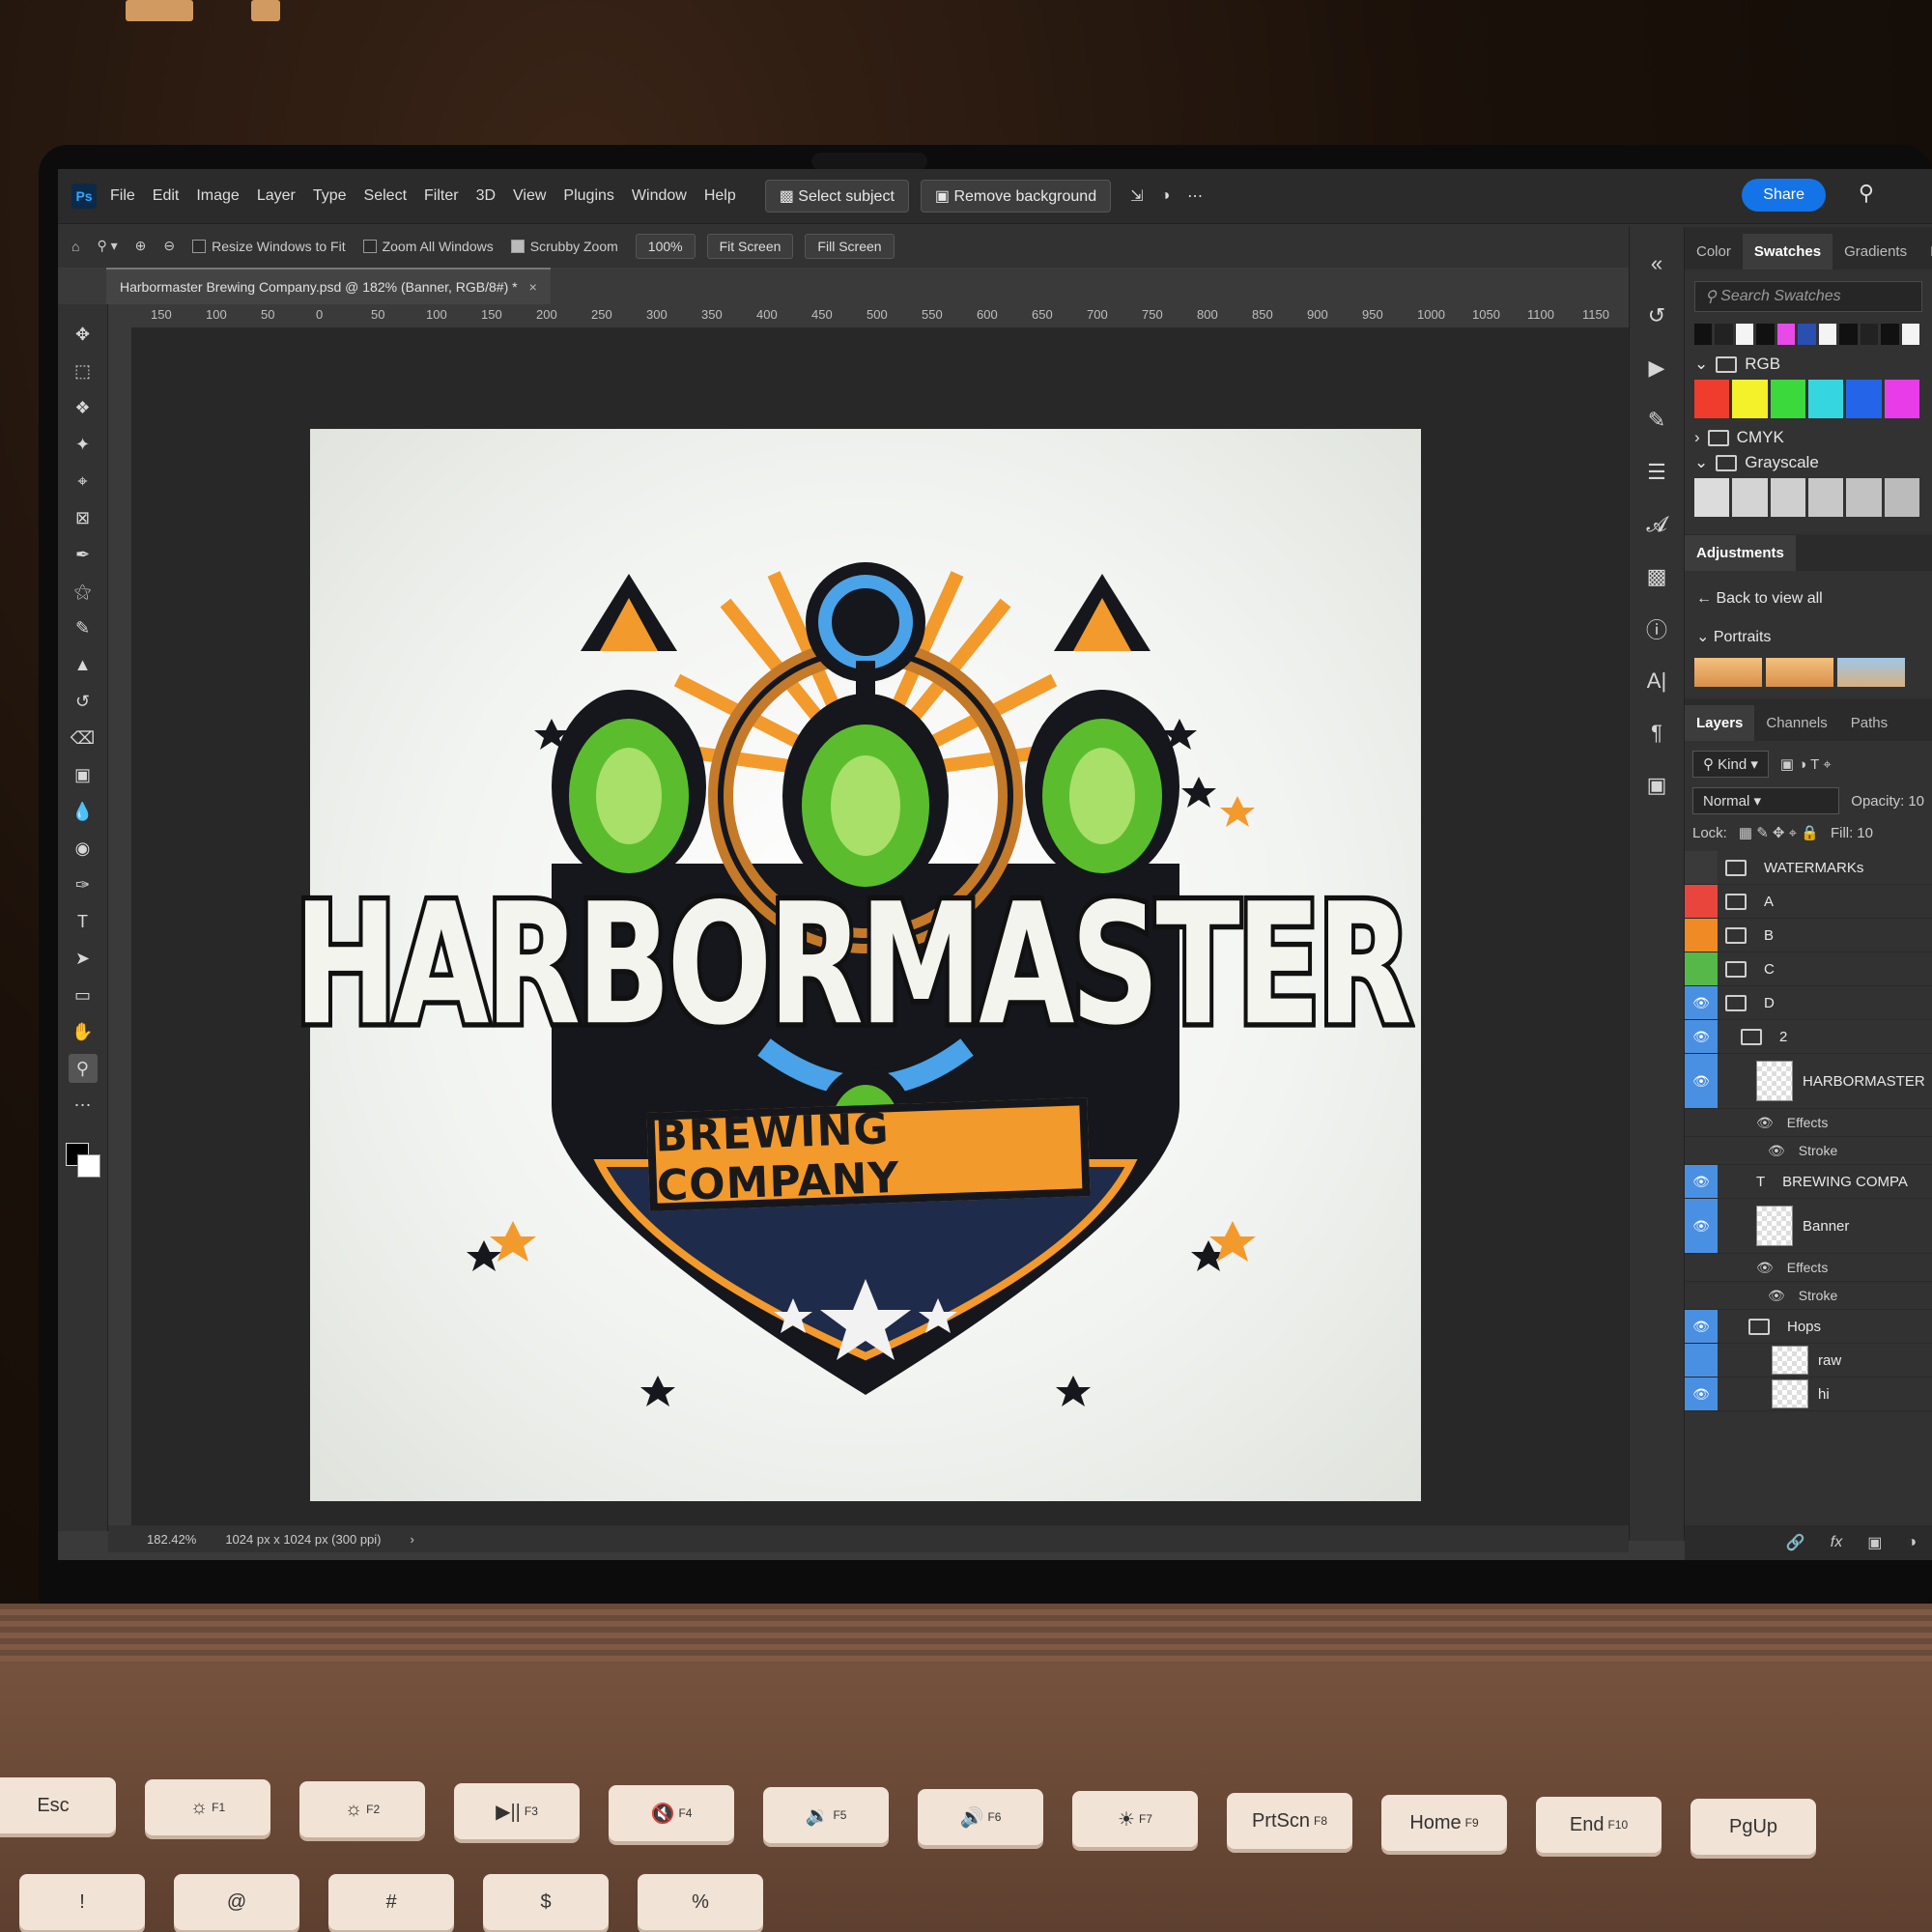 The image size is (1932, 1932). I want to click on layer-row: A, so click(1808, 902).